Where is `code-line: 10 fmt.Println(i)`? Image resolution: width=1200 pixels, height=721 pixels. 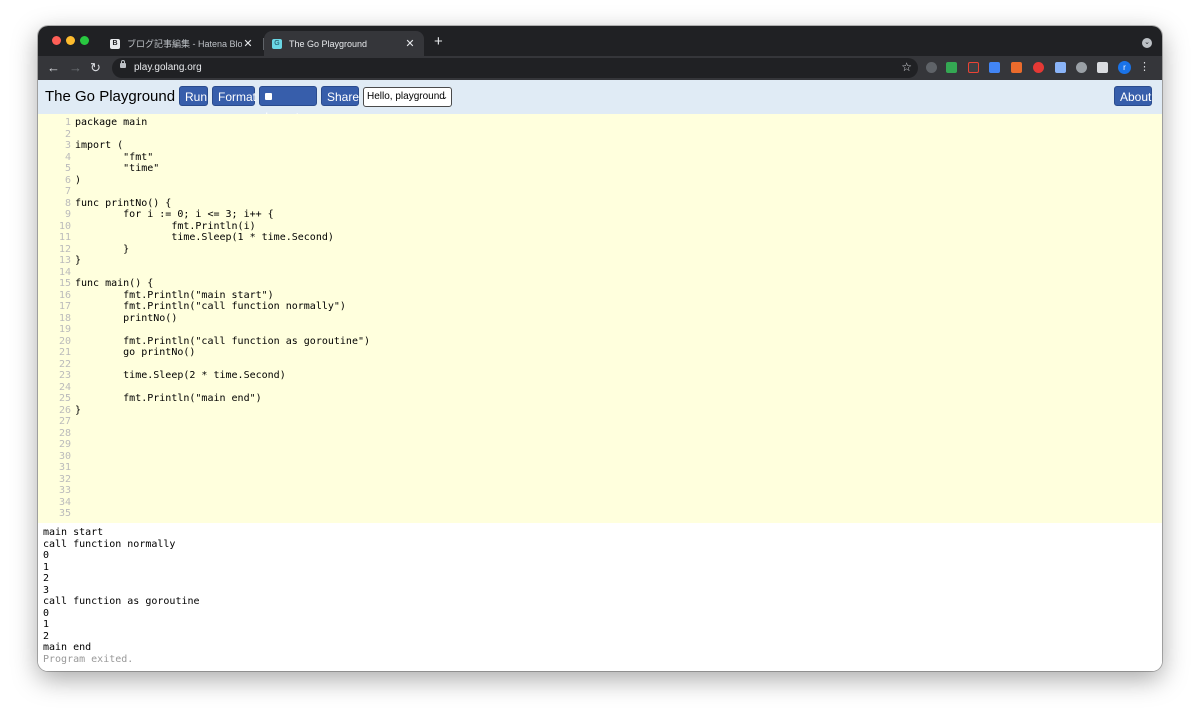
code-line: 10 fmt.Println(i) is located at coordinates (600, 227).